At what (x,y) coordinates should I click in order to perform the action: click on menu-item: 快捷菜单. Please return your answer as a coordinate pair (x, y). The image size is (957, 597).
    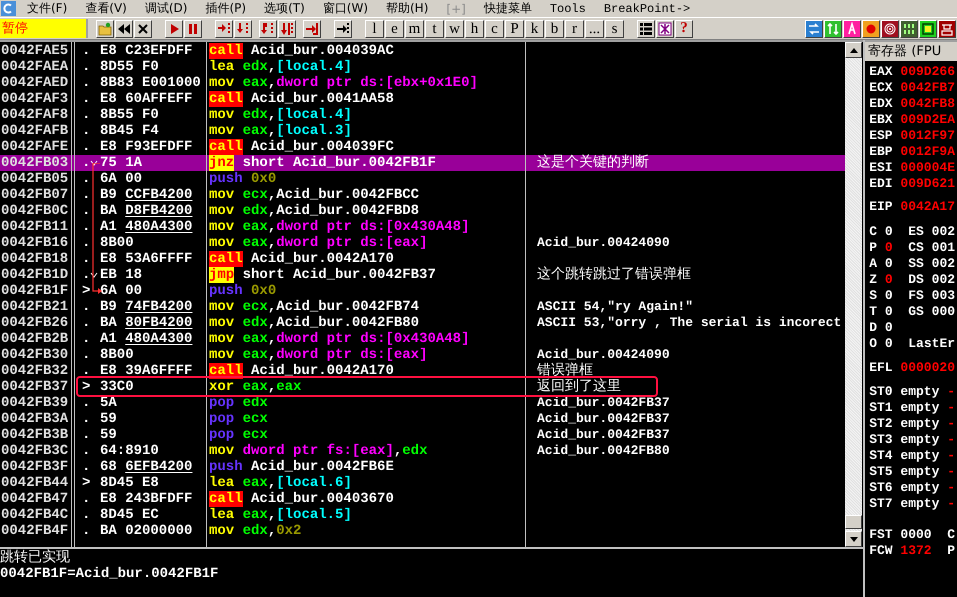
    Looking at the image, I should click on (507, 8).